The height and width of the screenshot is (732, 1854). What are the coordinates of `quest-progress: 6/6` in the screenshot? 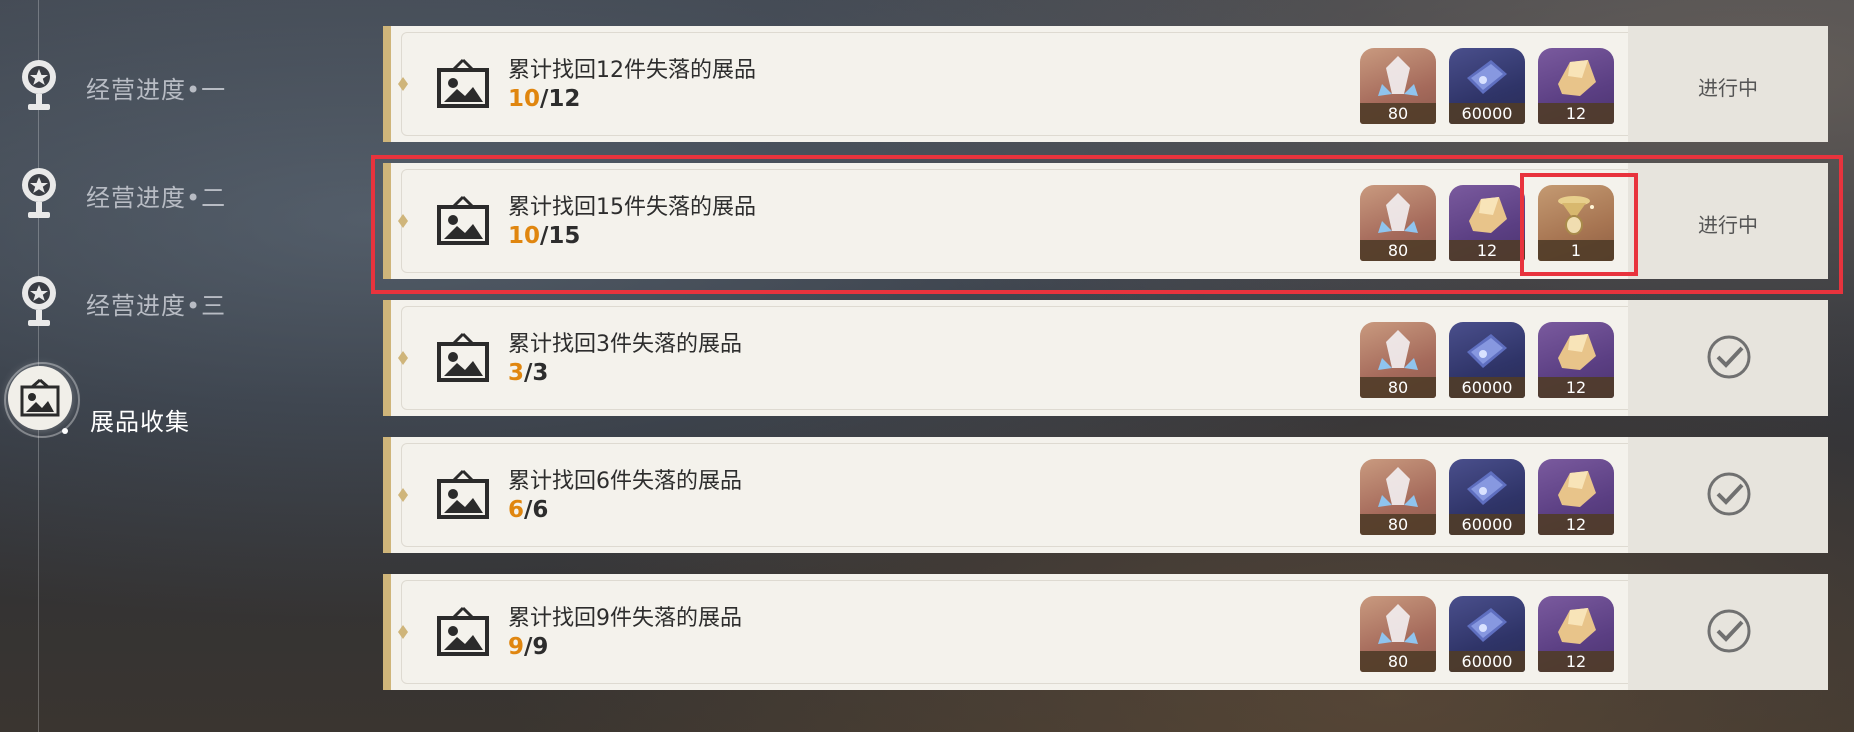 It's located at (528, 510).